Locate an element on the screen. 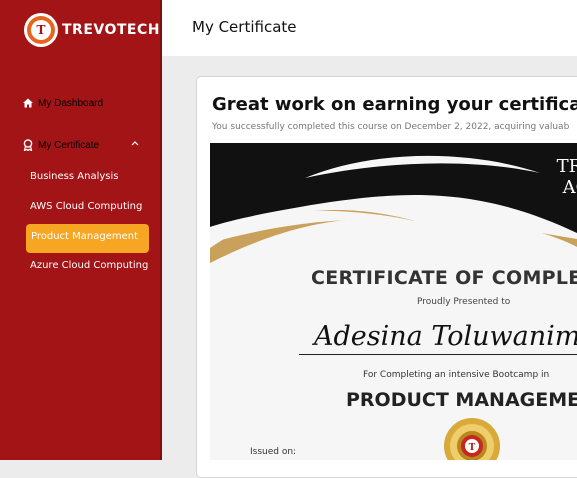  card-title: Great work on earning your certificat is located at coordinates (394, 104).